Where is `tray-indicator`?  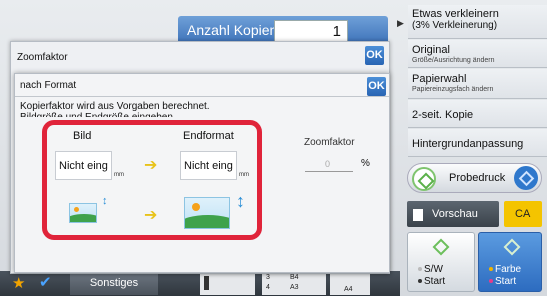 tray-indicator is located at coordinates (227, 283).